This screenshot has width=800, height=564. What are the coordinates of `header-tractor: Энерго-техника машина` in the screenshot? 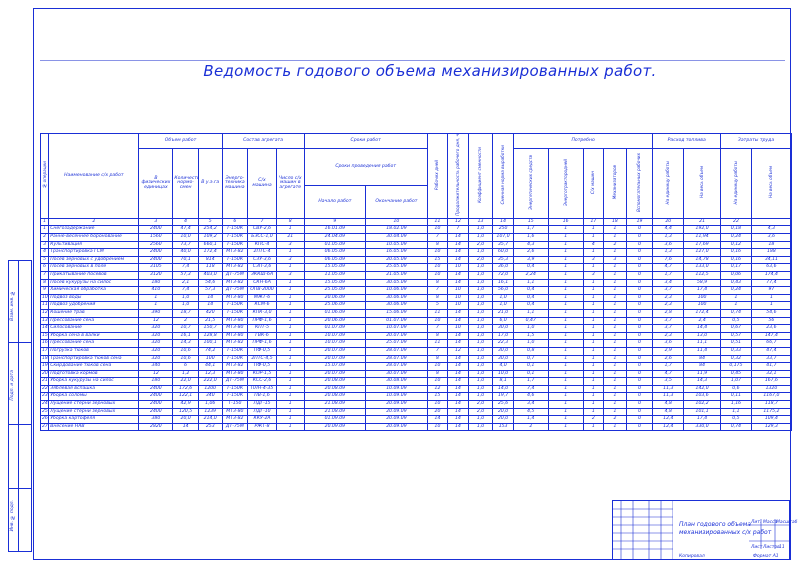 It's located at (235, 183).